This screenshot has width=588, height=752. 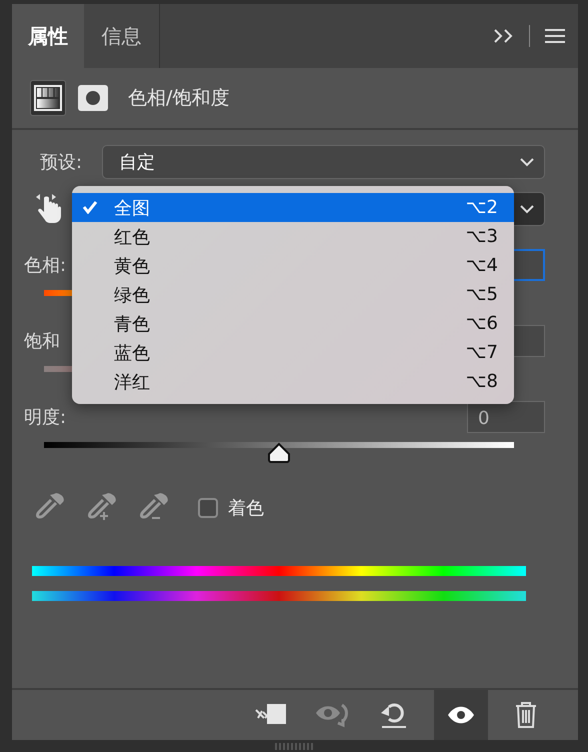 What do you see at coordinates (90, 207) in the screenshot?
I see `check-icon` at bounding box center [90, 207].